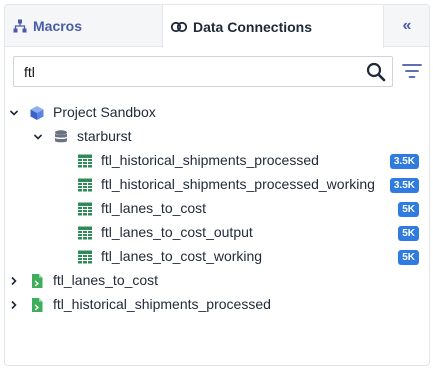 Image resolution: width=433 pixels, height=370 pixels. I want to click on tree-item-file: ftl_lanes_to_cost, so click(217, 281).